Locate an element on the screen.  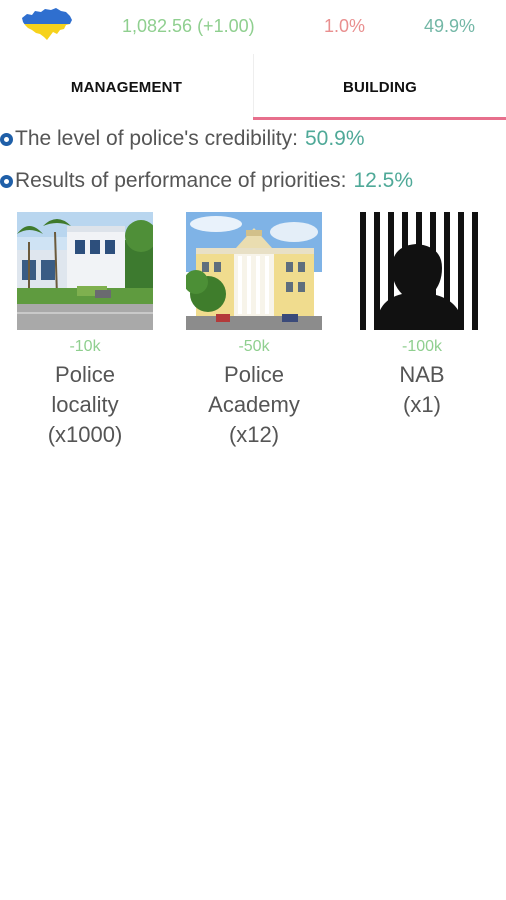
priorities-label: Results of performance of priorities: is located at coordinates (181, 180).